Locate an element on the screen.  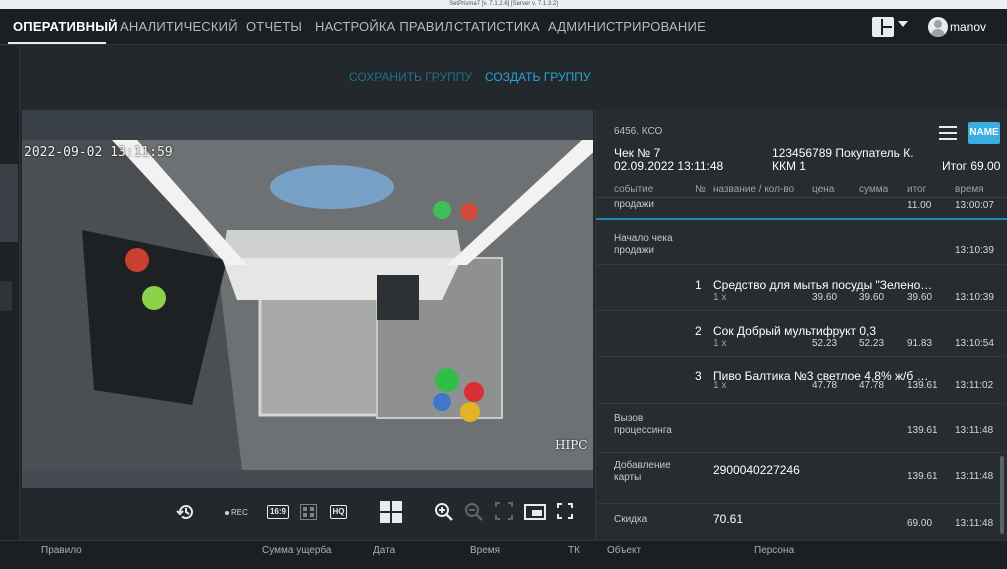
kkm-label: ККМ 1 is located at coordinates (789, 166).